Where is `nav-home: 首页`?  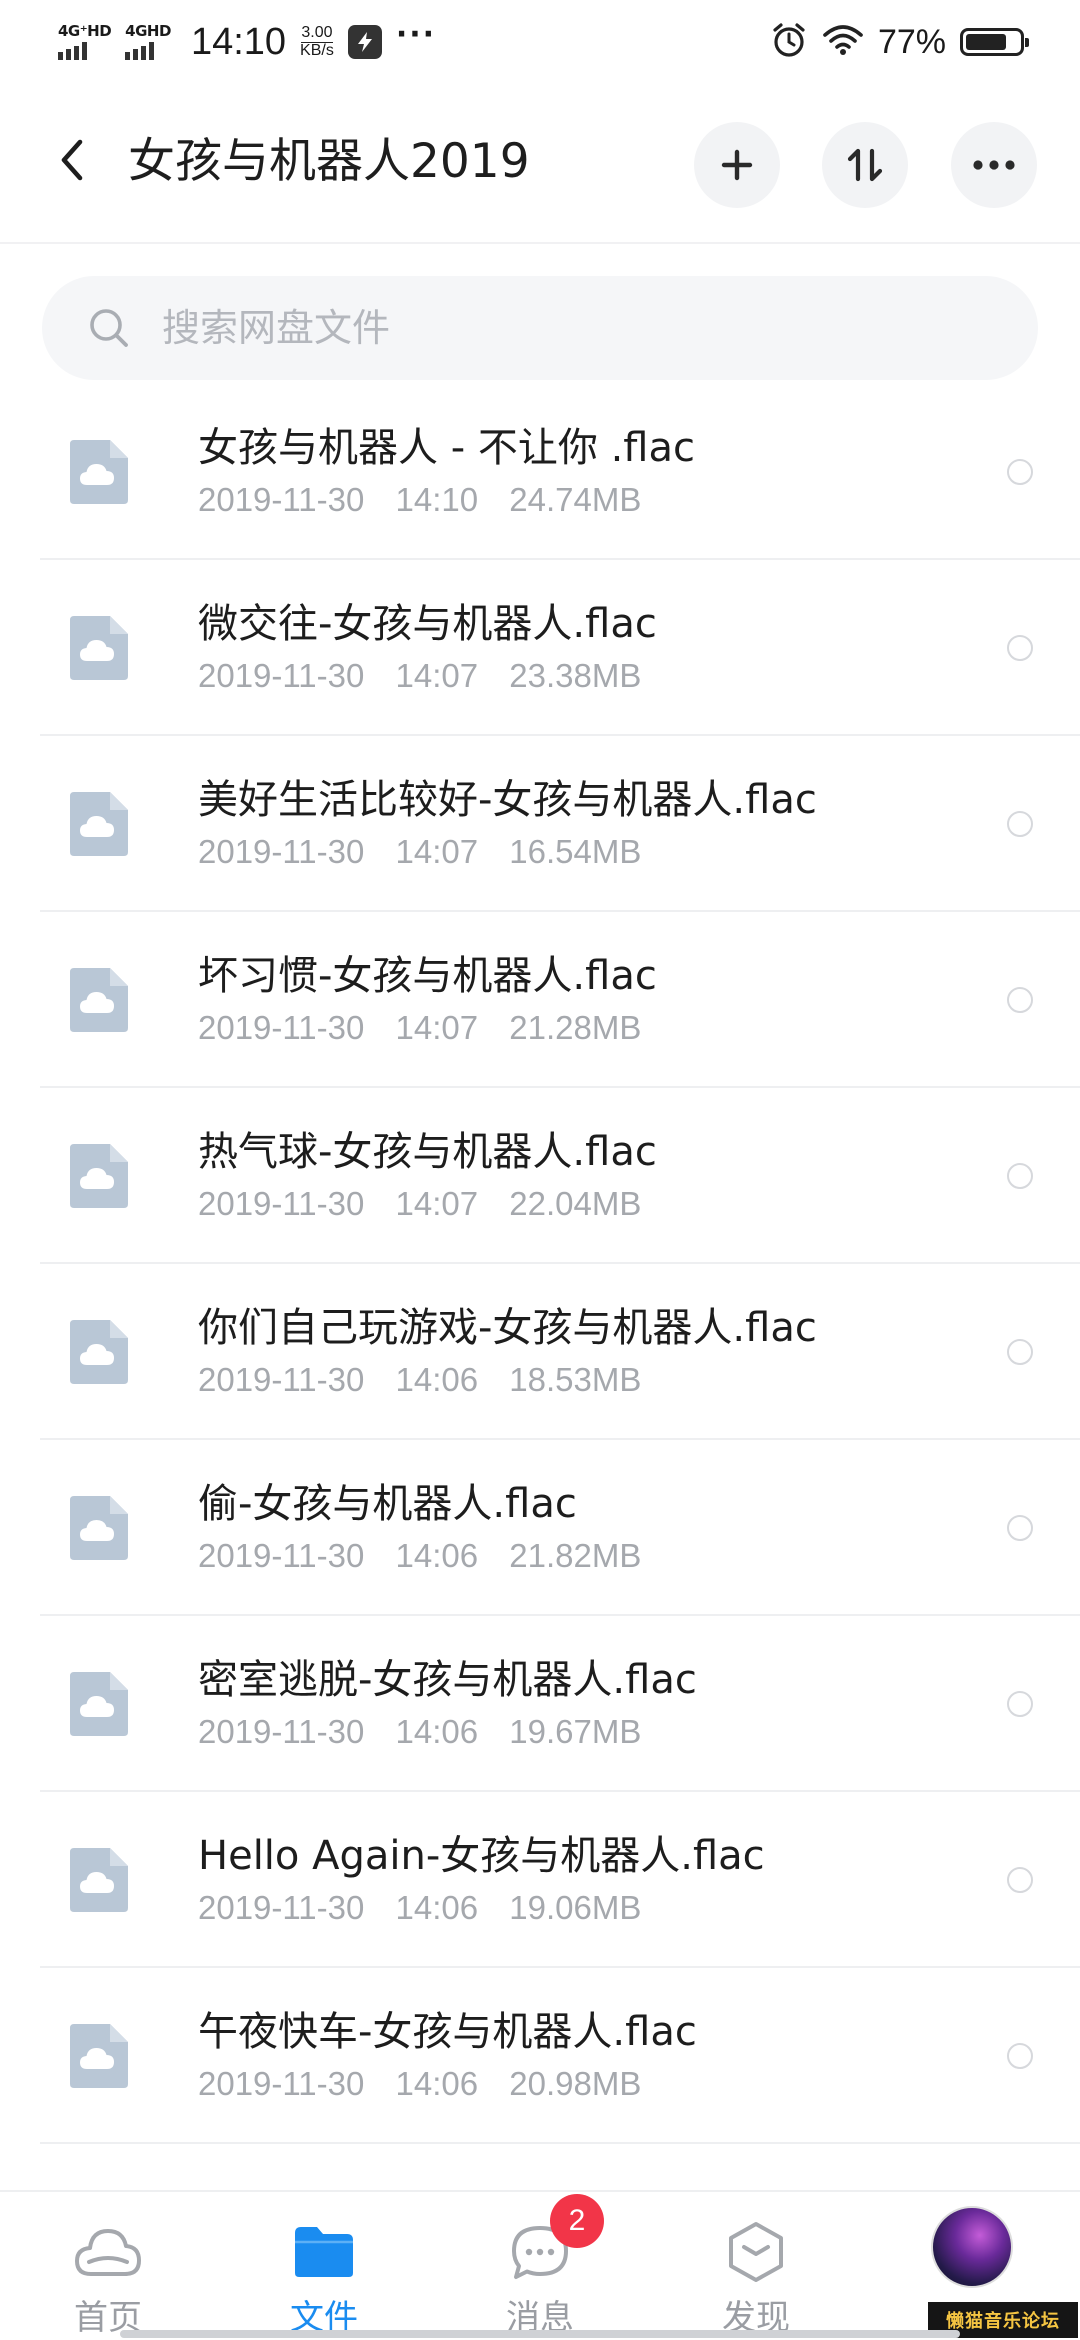
nav-home: 首页 is located at coordinates (108, 2275).